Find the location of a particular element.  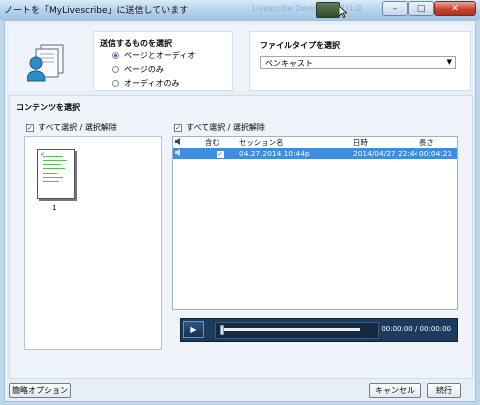

cancel-button: キャンセル is located at coordinates (395, 390).